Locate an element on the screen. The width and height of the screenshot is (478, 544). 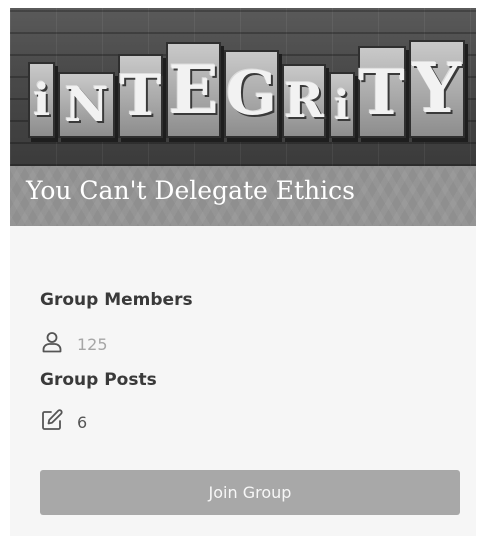
letter-block: N is located at coordinates (86, 105).